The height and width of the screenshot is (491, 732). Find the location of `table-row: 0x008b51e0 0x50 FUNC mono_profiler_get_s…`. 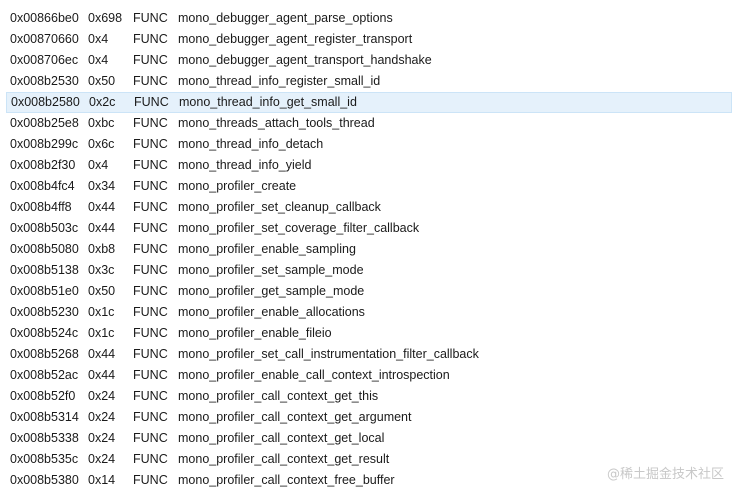

table-row: 0x008b51e0 0x50 FUNC mono_profiler_get_s… is located at coordinates (369, 291).